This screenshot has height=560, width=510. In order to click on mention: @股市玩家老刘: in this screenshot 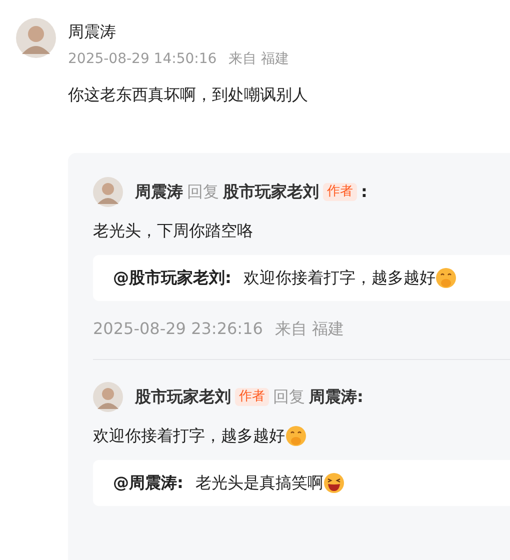, I will do `click(172, 278)`.